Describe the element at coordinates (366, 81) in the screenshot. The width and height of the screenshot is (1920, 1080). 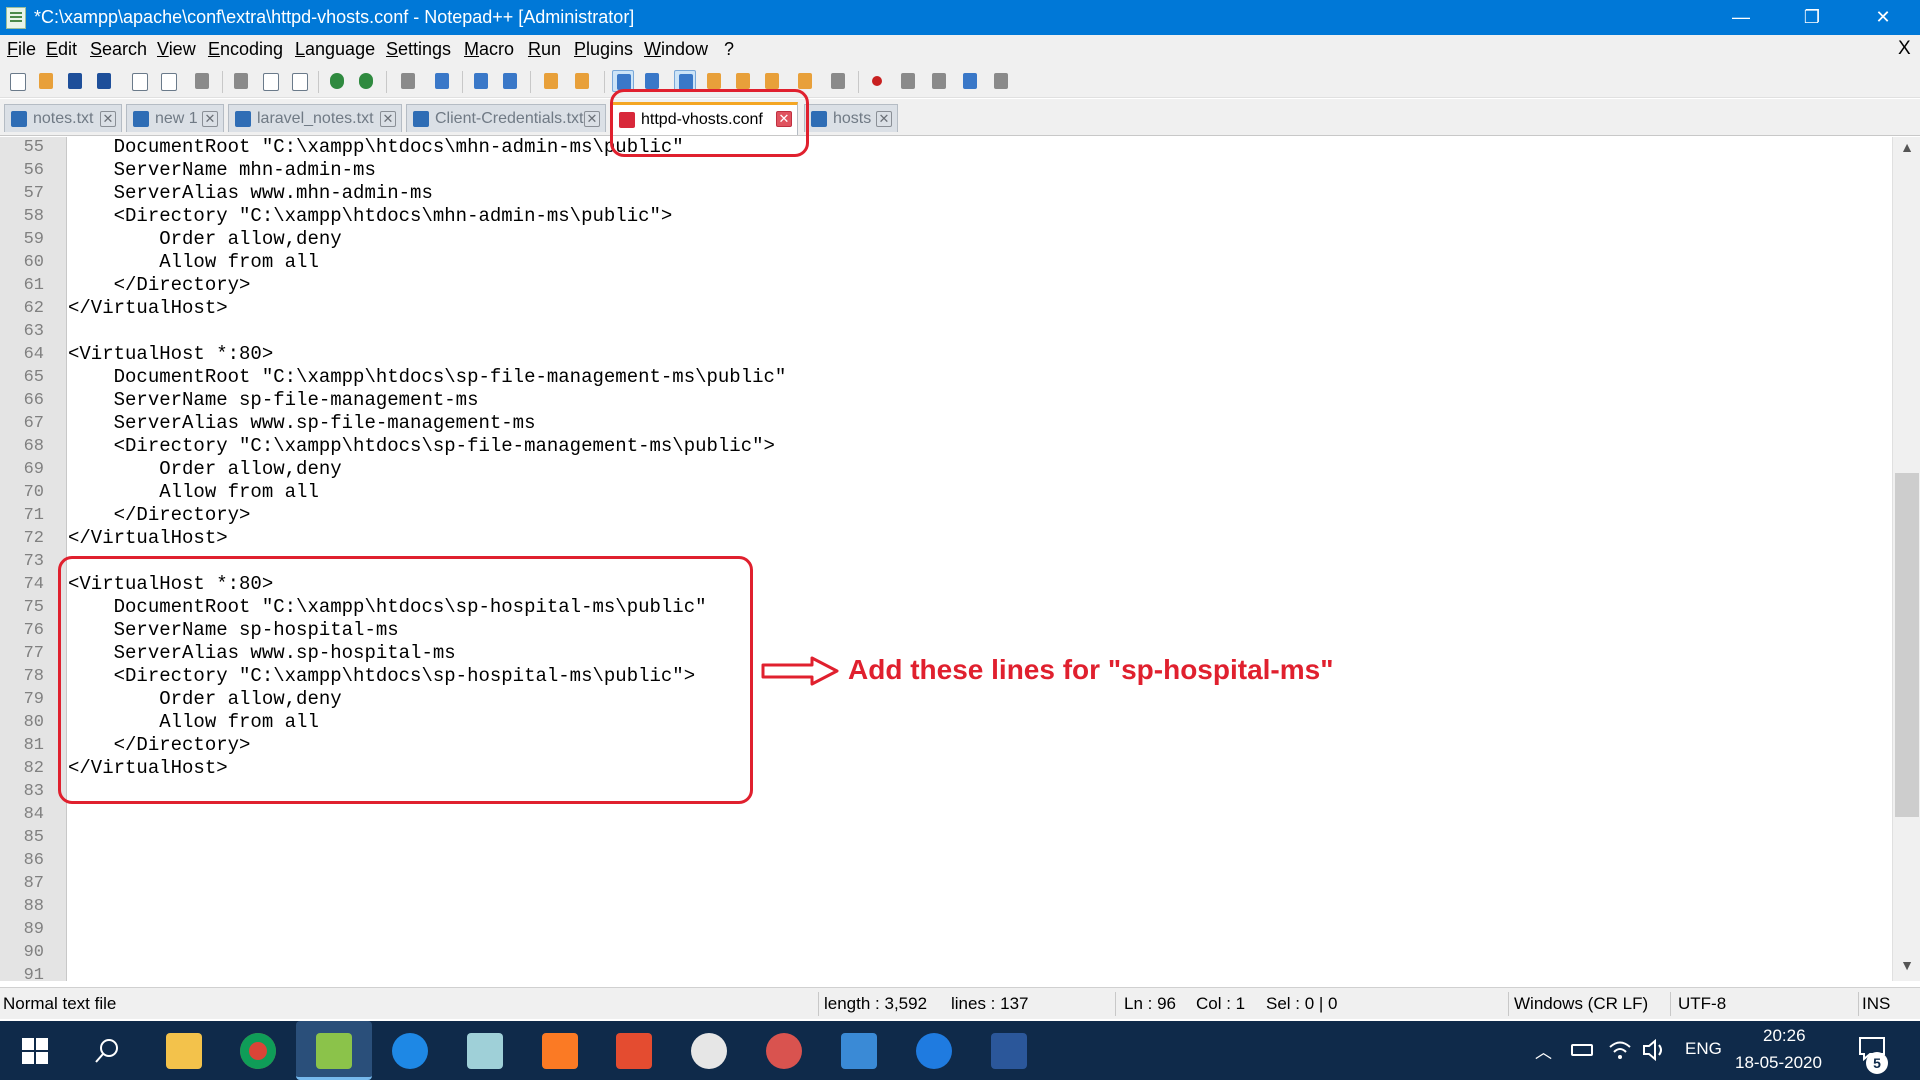
I see `redo-icon` at that location.